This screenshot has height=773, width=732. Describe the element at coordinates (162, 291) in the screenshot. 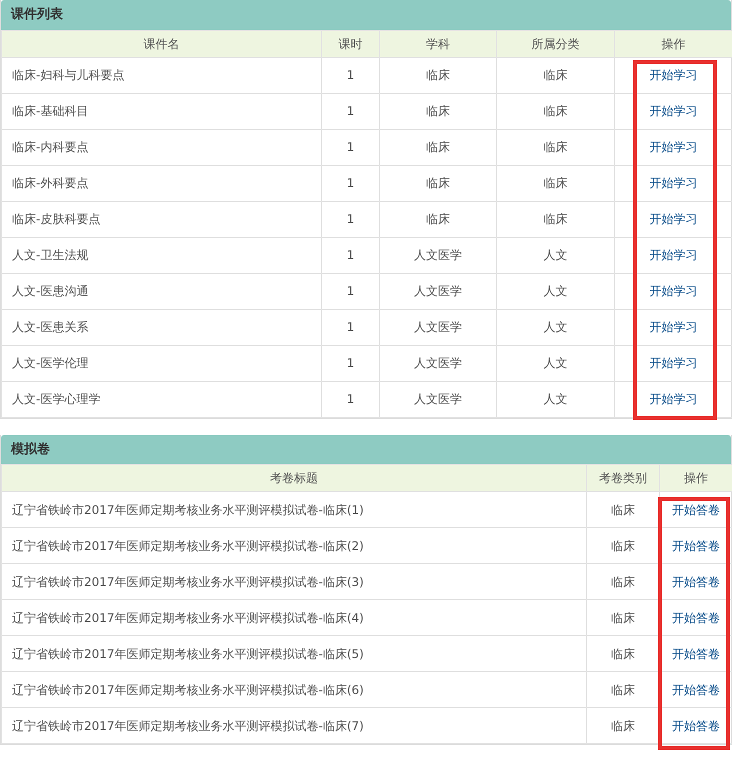

I see `table-cell: 人文-医患沟通` at that location.